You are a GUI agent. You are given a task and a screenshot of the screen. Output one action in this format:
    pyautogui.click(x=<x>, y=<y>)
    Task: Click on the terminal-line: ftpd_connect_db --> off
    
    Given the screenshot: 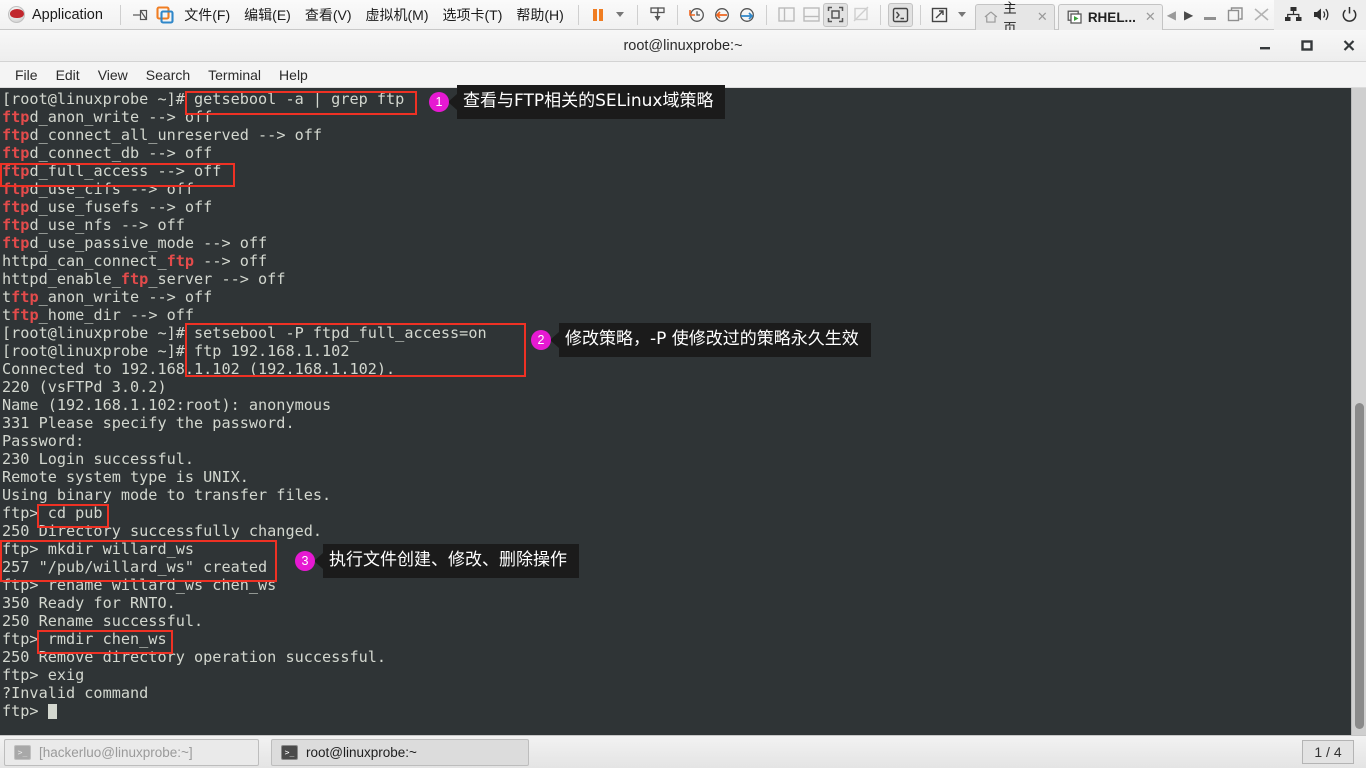 What is the action you would take?
    pyautogui.click(x=107, y=153)
    